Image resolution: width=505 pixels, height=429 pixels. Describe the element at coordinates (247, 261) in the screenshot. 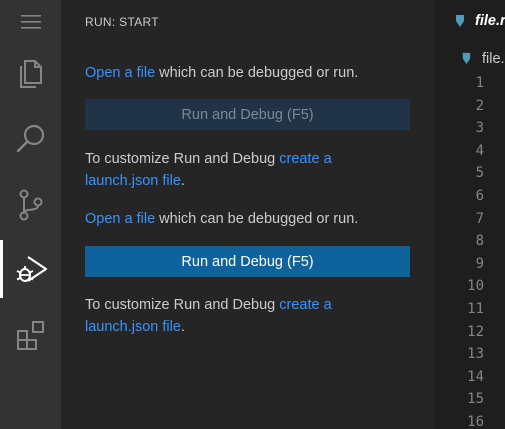

I see `run-and-debug-button: Run and Debug (F5)` at that location.